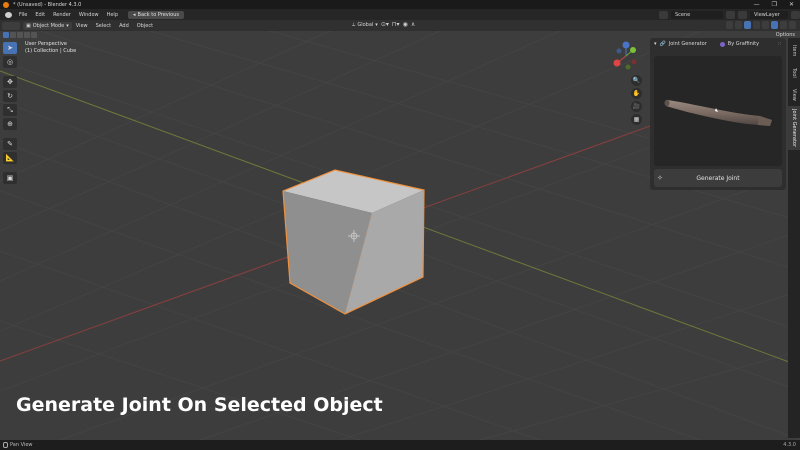 Image resolution: width=800 pixels, height=450 pixels. I want to click on maximize-button: ❐, so click(774, 4).